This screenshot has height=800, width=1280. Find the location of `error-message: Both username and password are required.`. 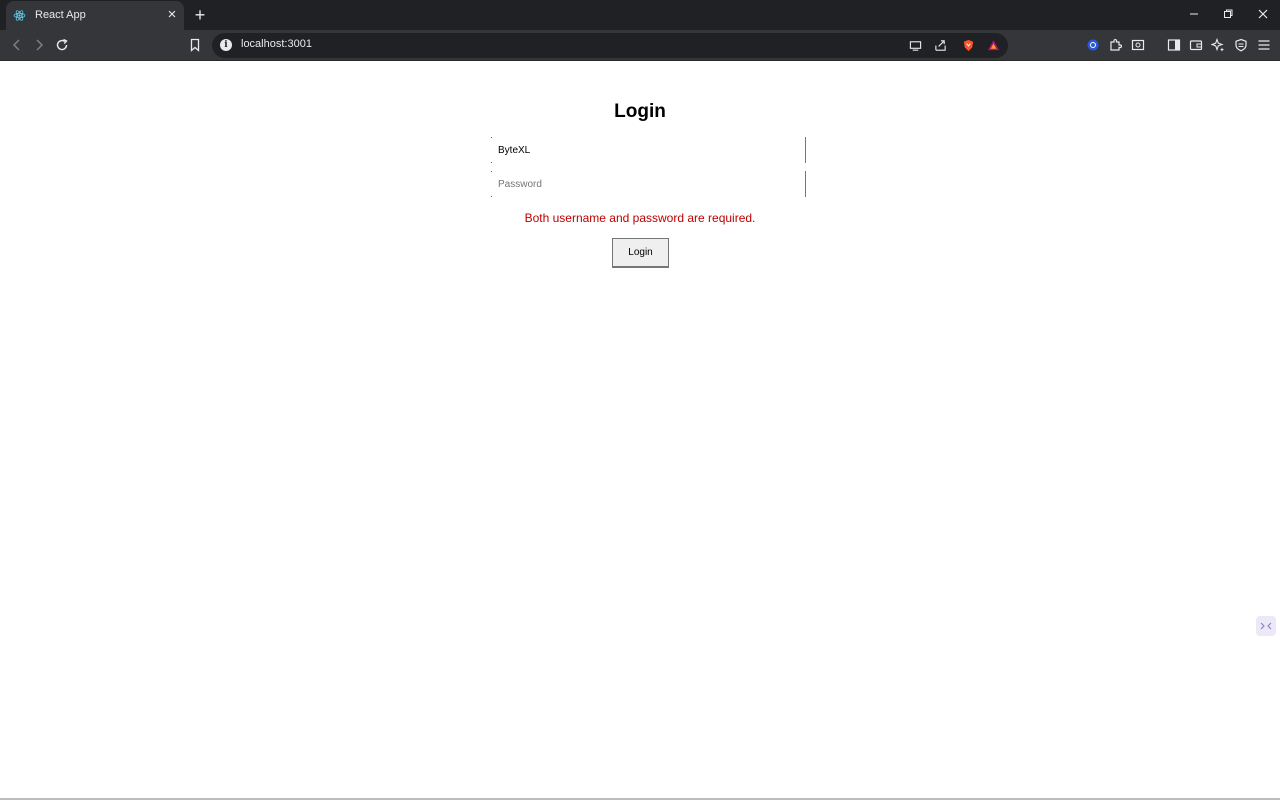

error-message: Both username and password are required. is located at coordinates (640, 218).